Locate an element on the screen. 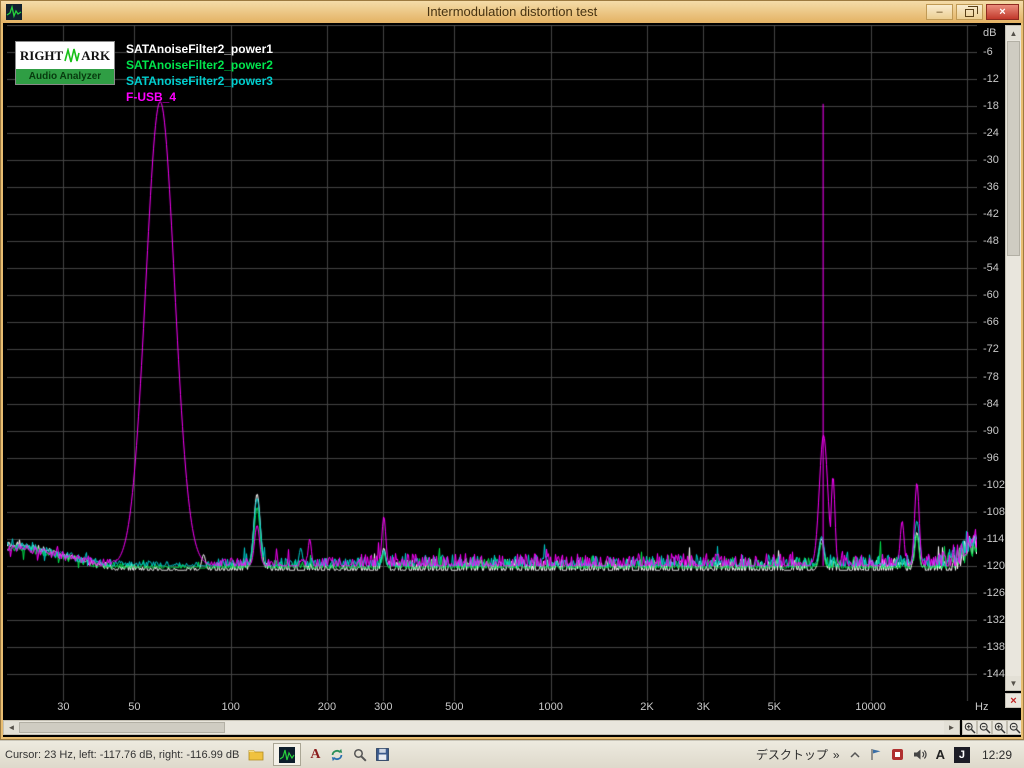 This screenshot has width=1024, height=768. y-tick-label: -60 is located at coordinates (991, 295).